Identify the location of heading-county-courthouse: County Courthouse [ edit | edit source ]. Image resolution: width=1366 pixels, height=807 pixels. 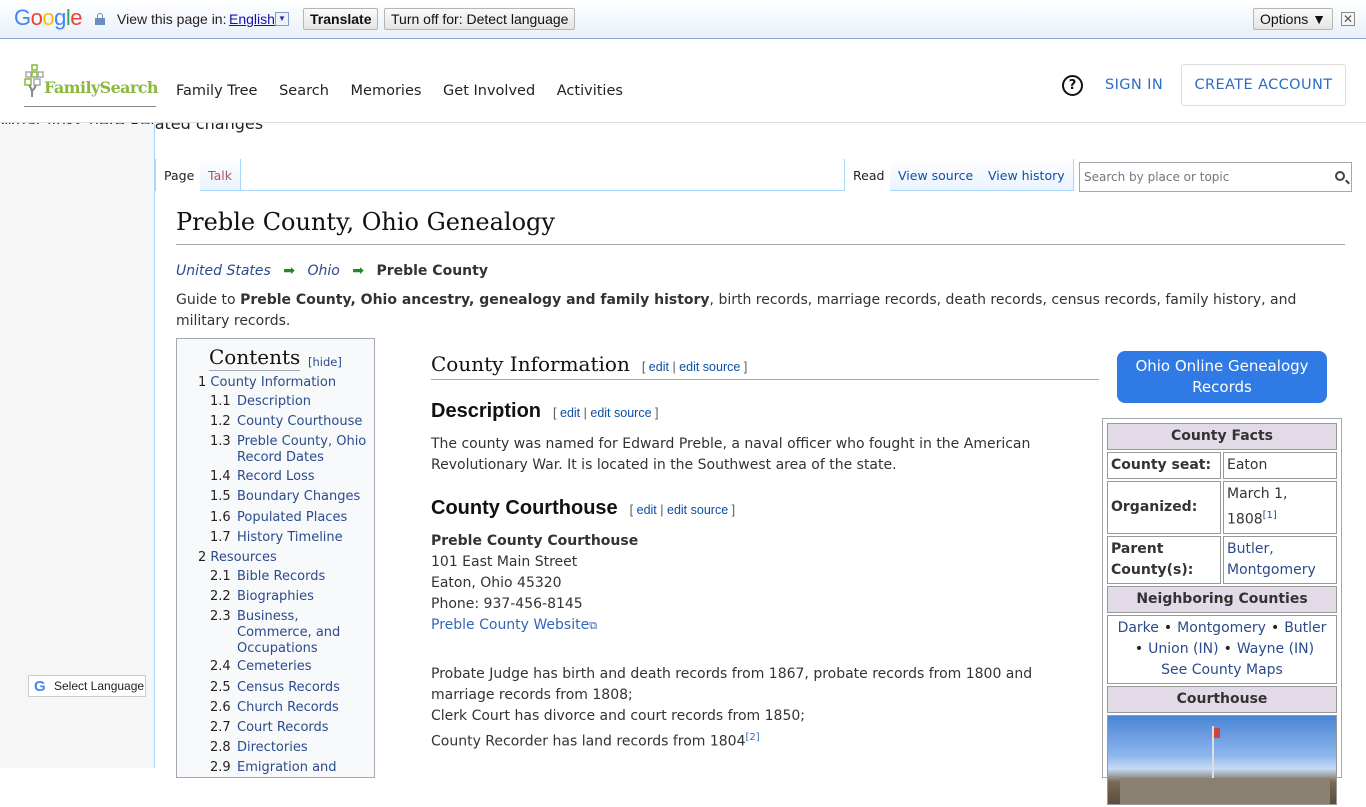
(583, 508).